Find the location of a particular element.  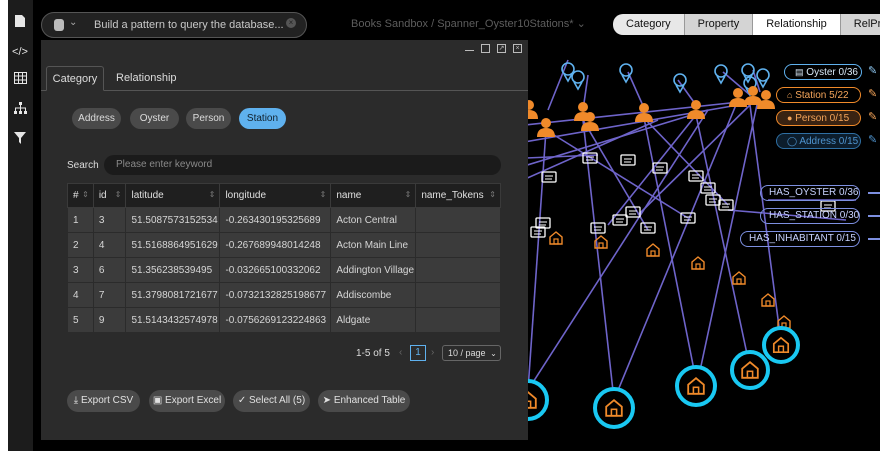

clear-icon: × is located at coordinates (291, 23).